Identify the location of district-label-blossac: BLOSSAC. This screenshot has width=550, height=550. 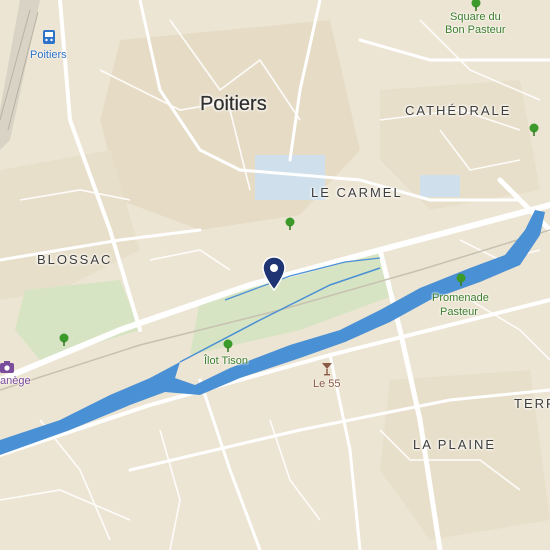
(75, 259).